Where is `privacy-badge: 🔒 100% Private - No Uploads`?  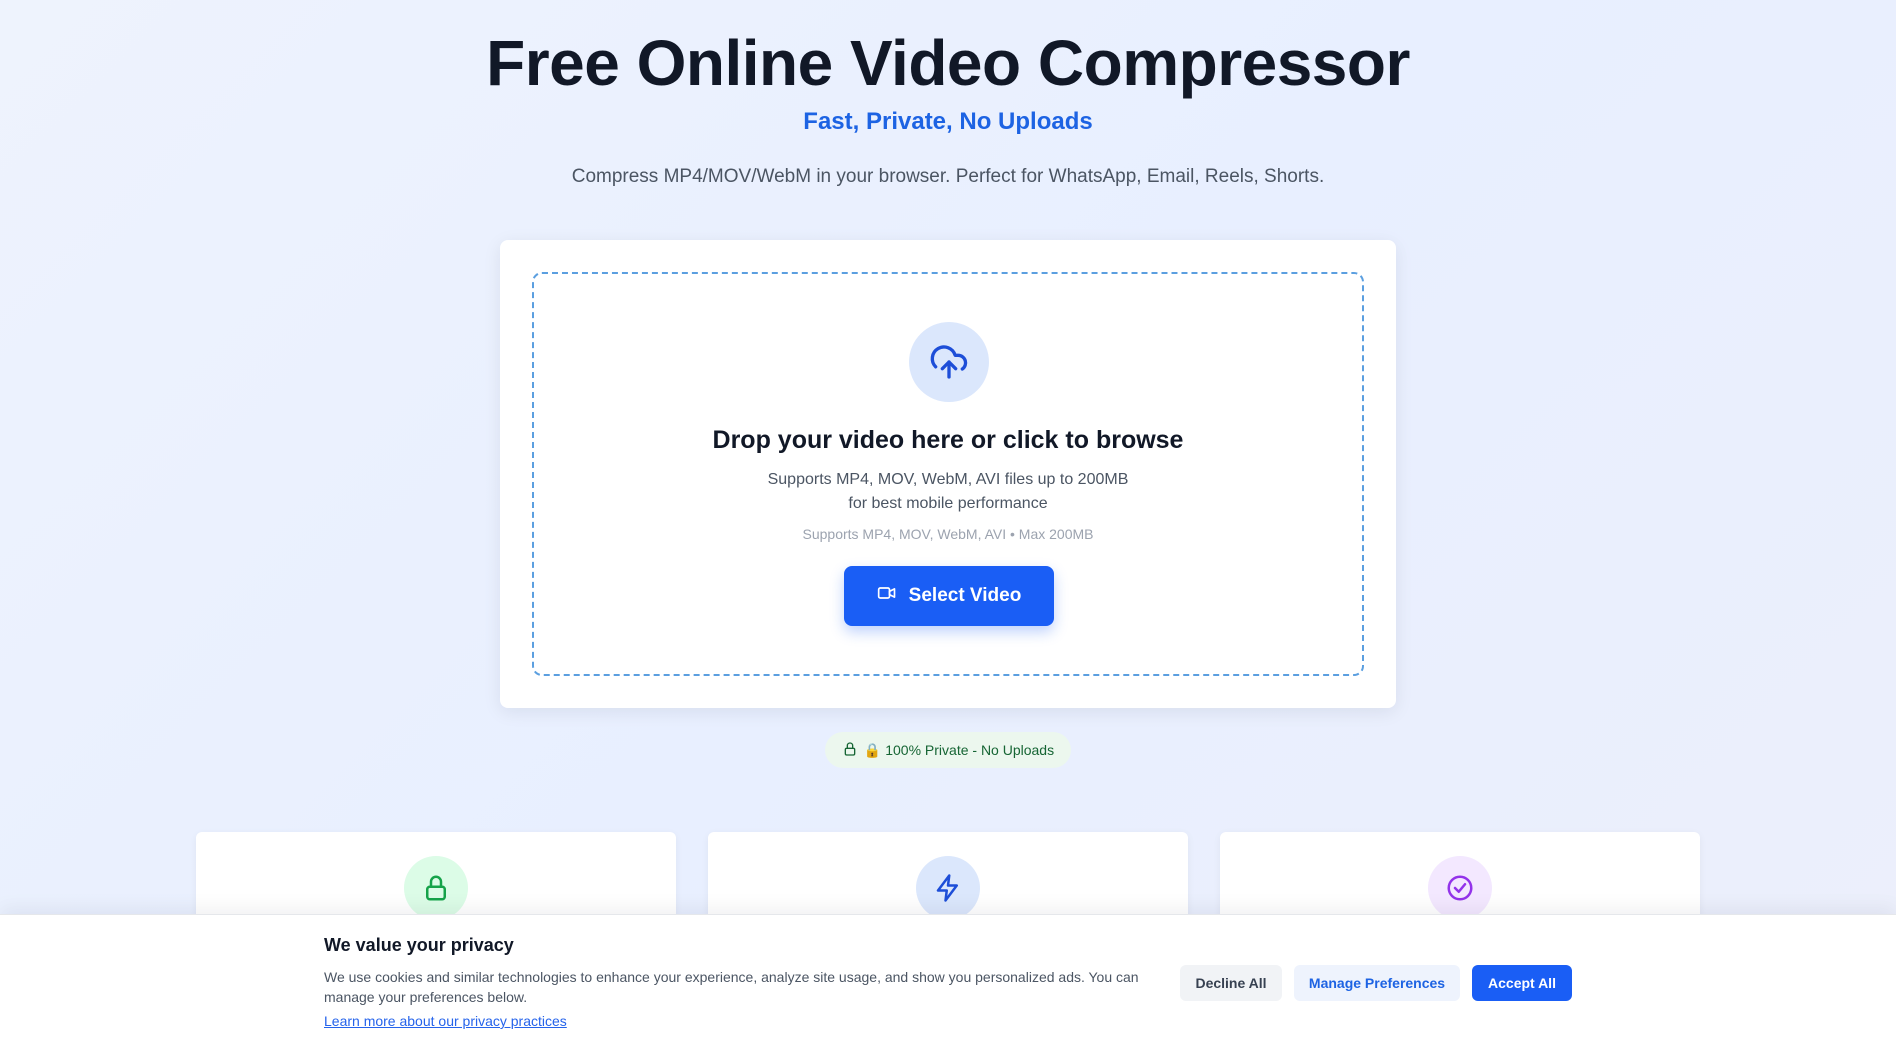 privacy-badge: 🔒 100% Private - No Uploads is located at coordinates (948, 750).